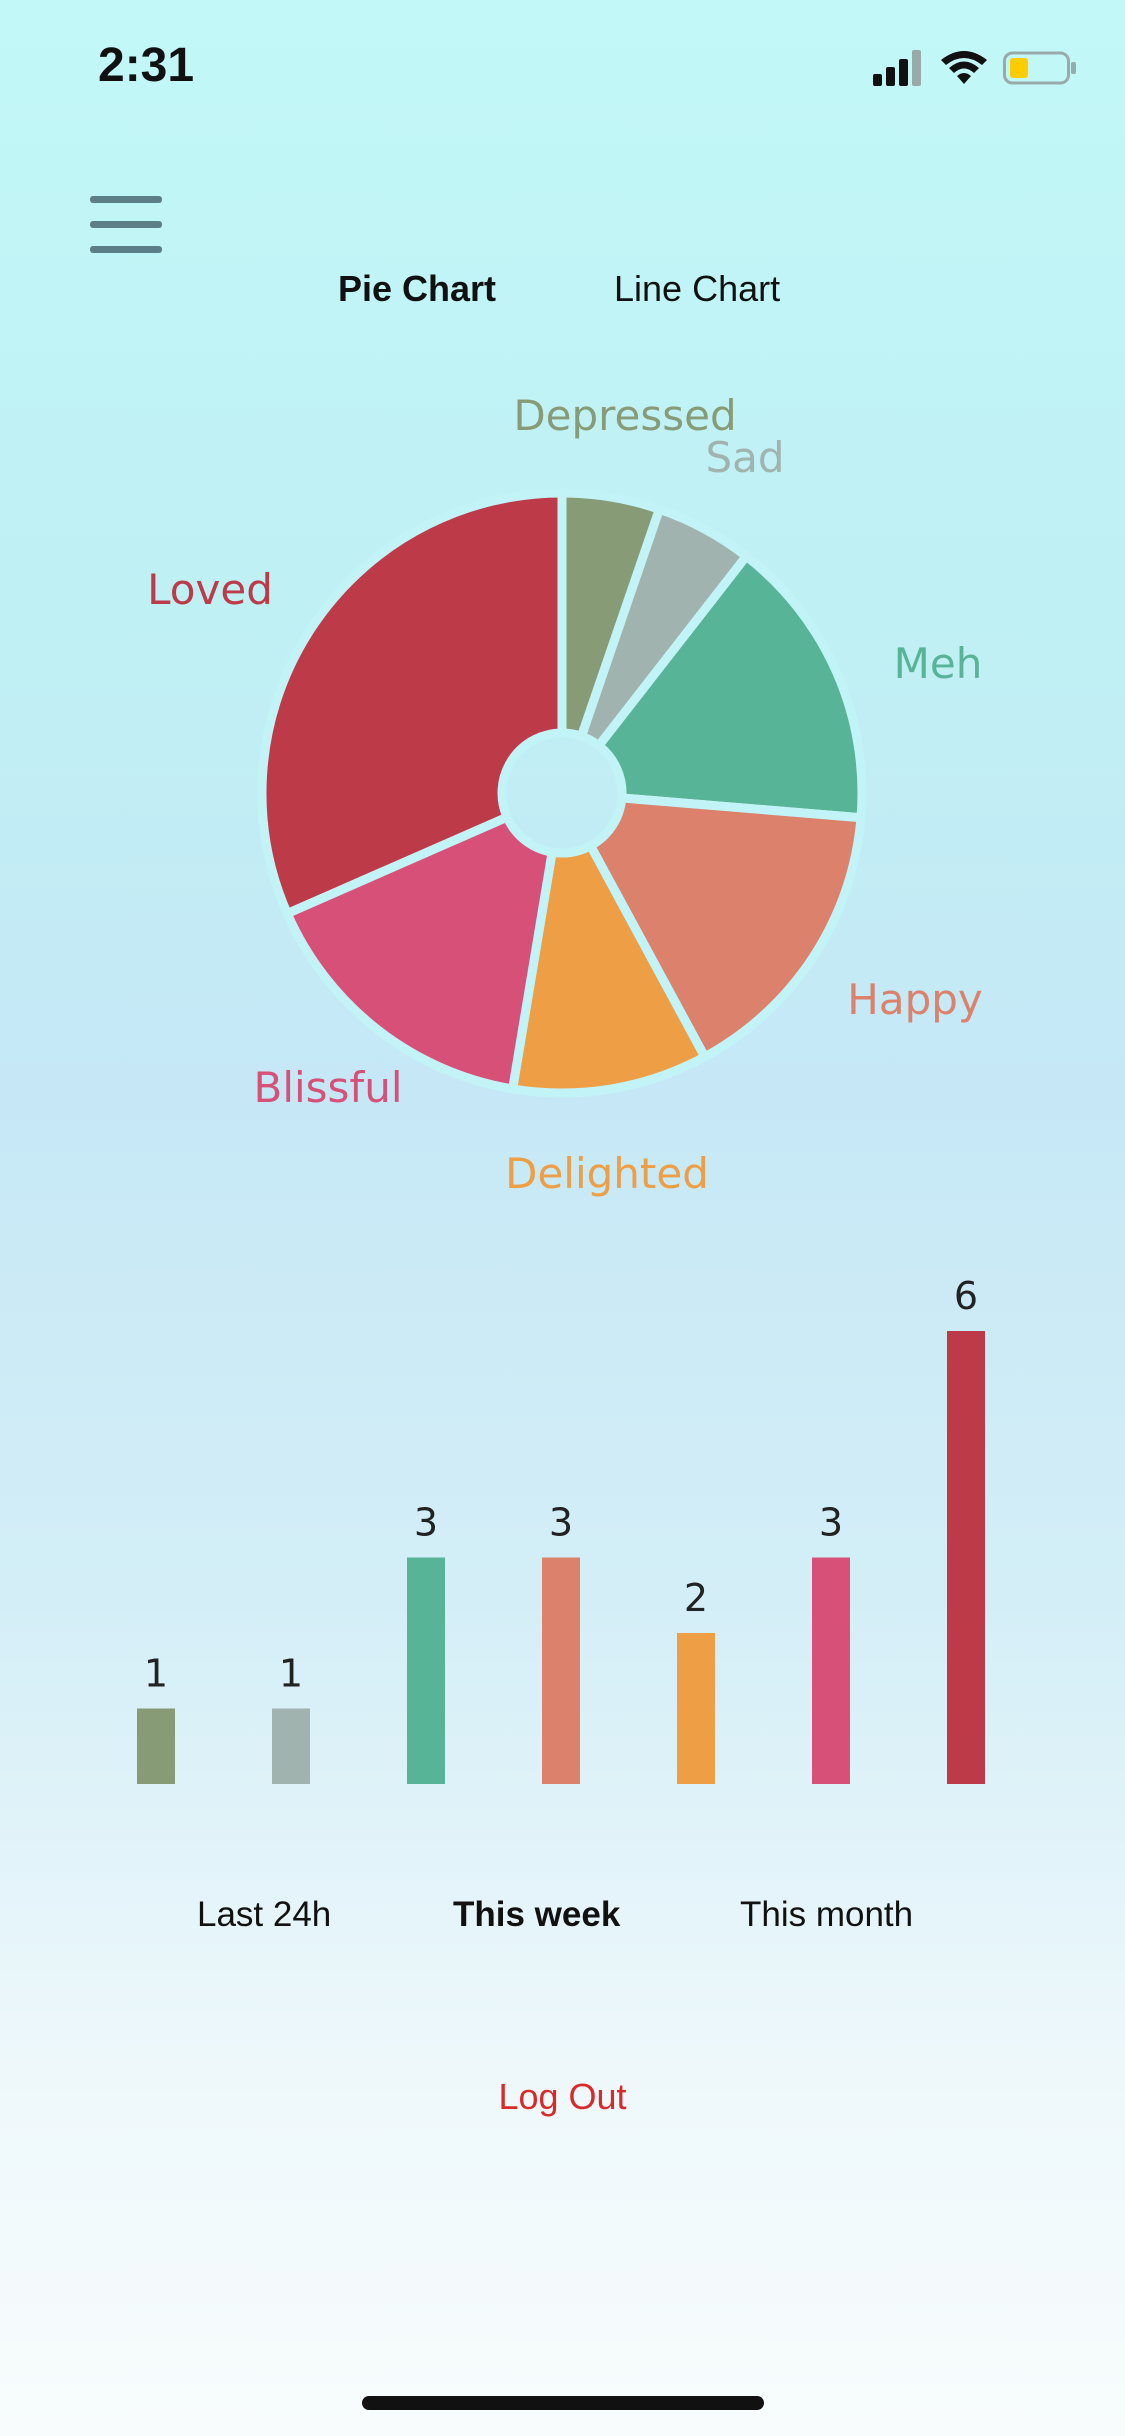  Describe the element at coordinates (938, 663) in the screenshot. I see `pie-label-meh: Meh` at that location.